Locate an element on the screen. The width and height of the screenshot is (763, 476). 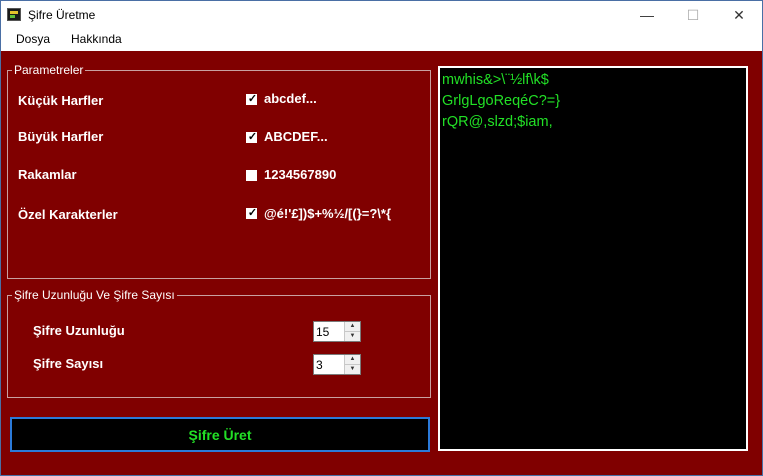
length-count-legend: Şifre Uzunluğu Ve Şifre Sayısı is located at coordinates (94, 295).